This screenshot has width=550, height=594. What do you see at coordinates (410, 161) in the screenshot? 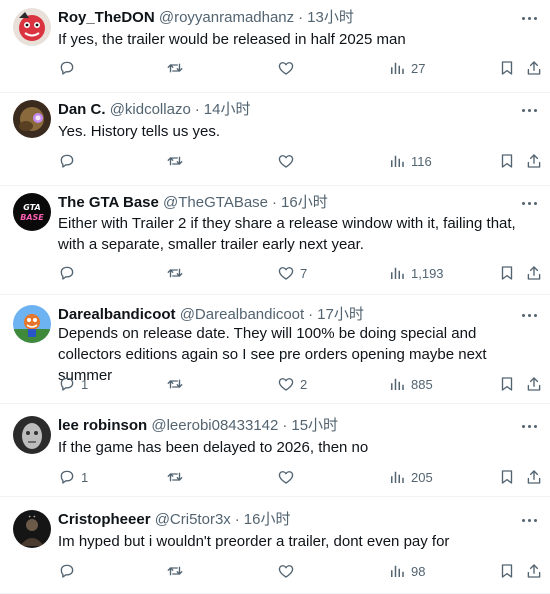
I see `views-button: 116` at bounding box center [410, 161].